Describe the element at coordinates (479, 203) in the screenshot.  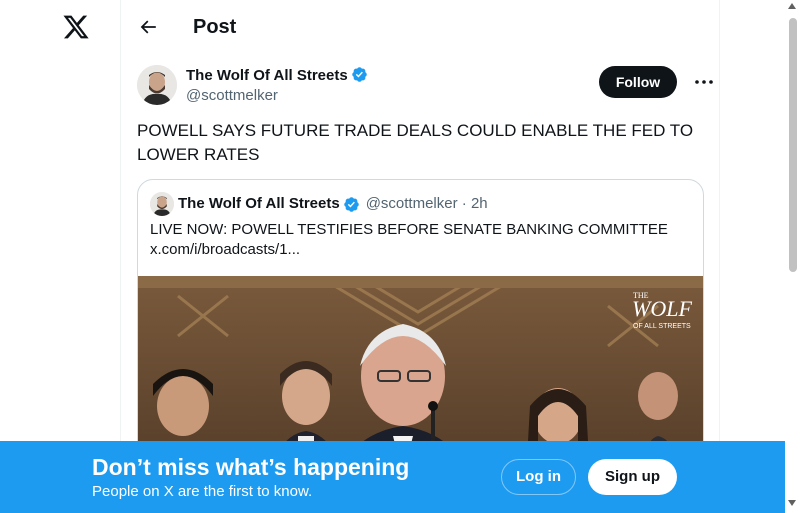
I see `quote-timestamp: 2h` at that location.